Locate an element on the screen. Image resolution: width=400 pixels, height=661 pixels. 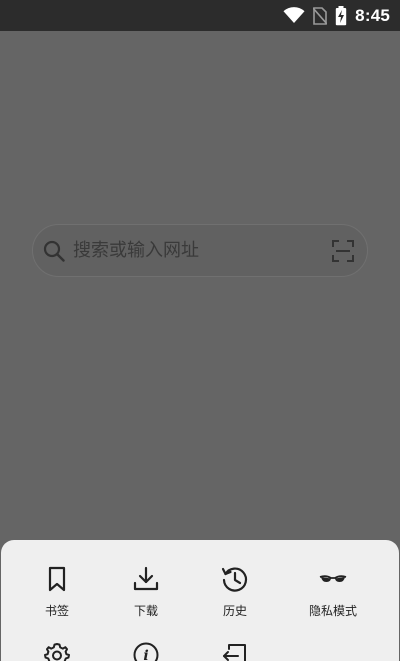
svg-text: i is located at coordinates (145, 654).